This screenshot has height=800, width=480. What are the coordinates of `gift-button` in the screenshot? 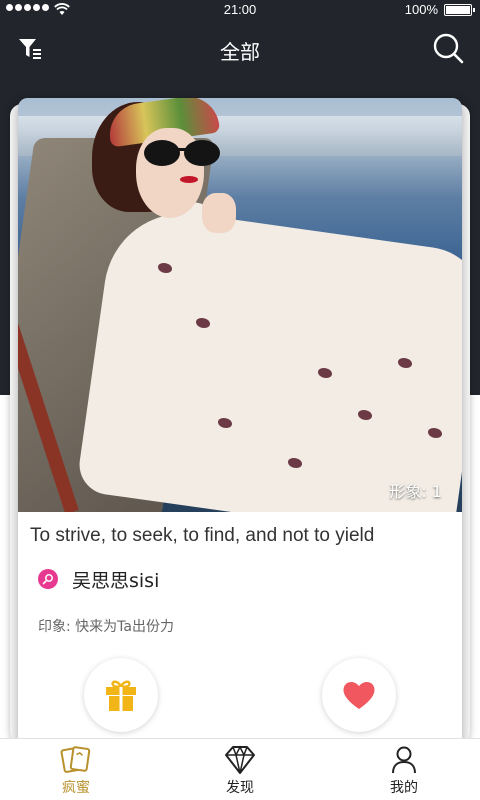 It's located at (121, 695).